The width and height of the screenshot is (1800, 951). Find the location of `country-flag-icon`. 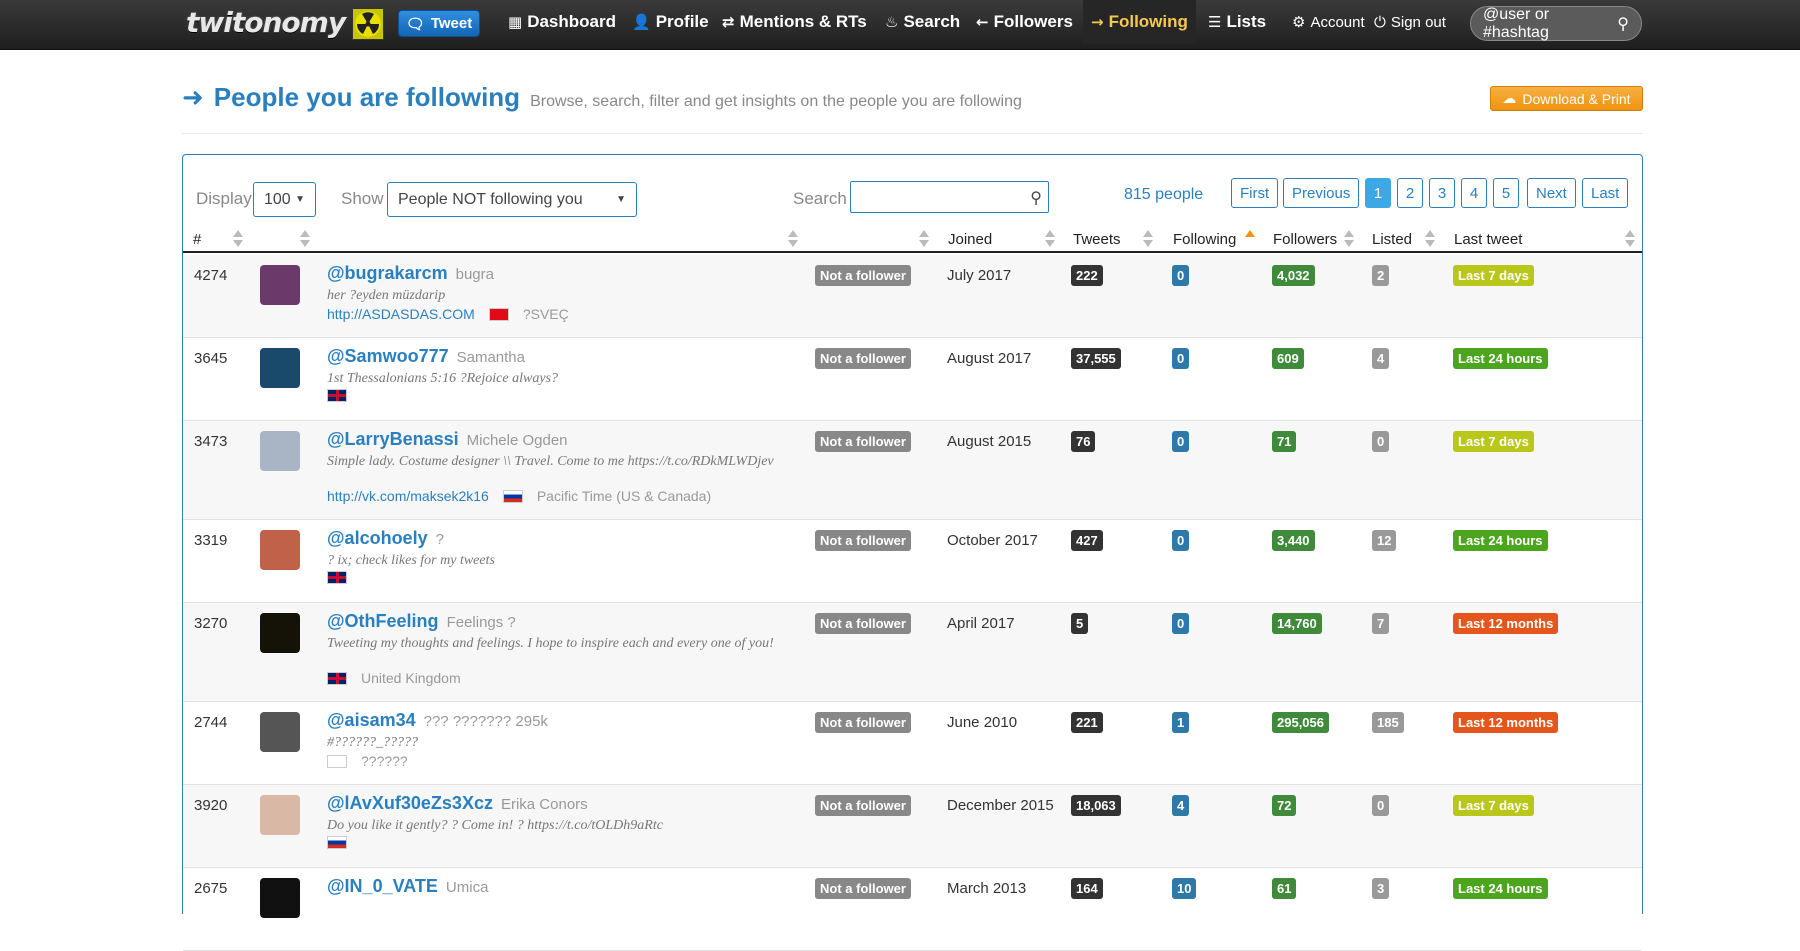

country-flag-icon is located at coordinates (498, 314).